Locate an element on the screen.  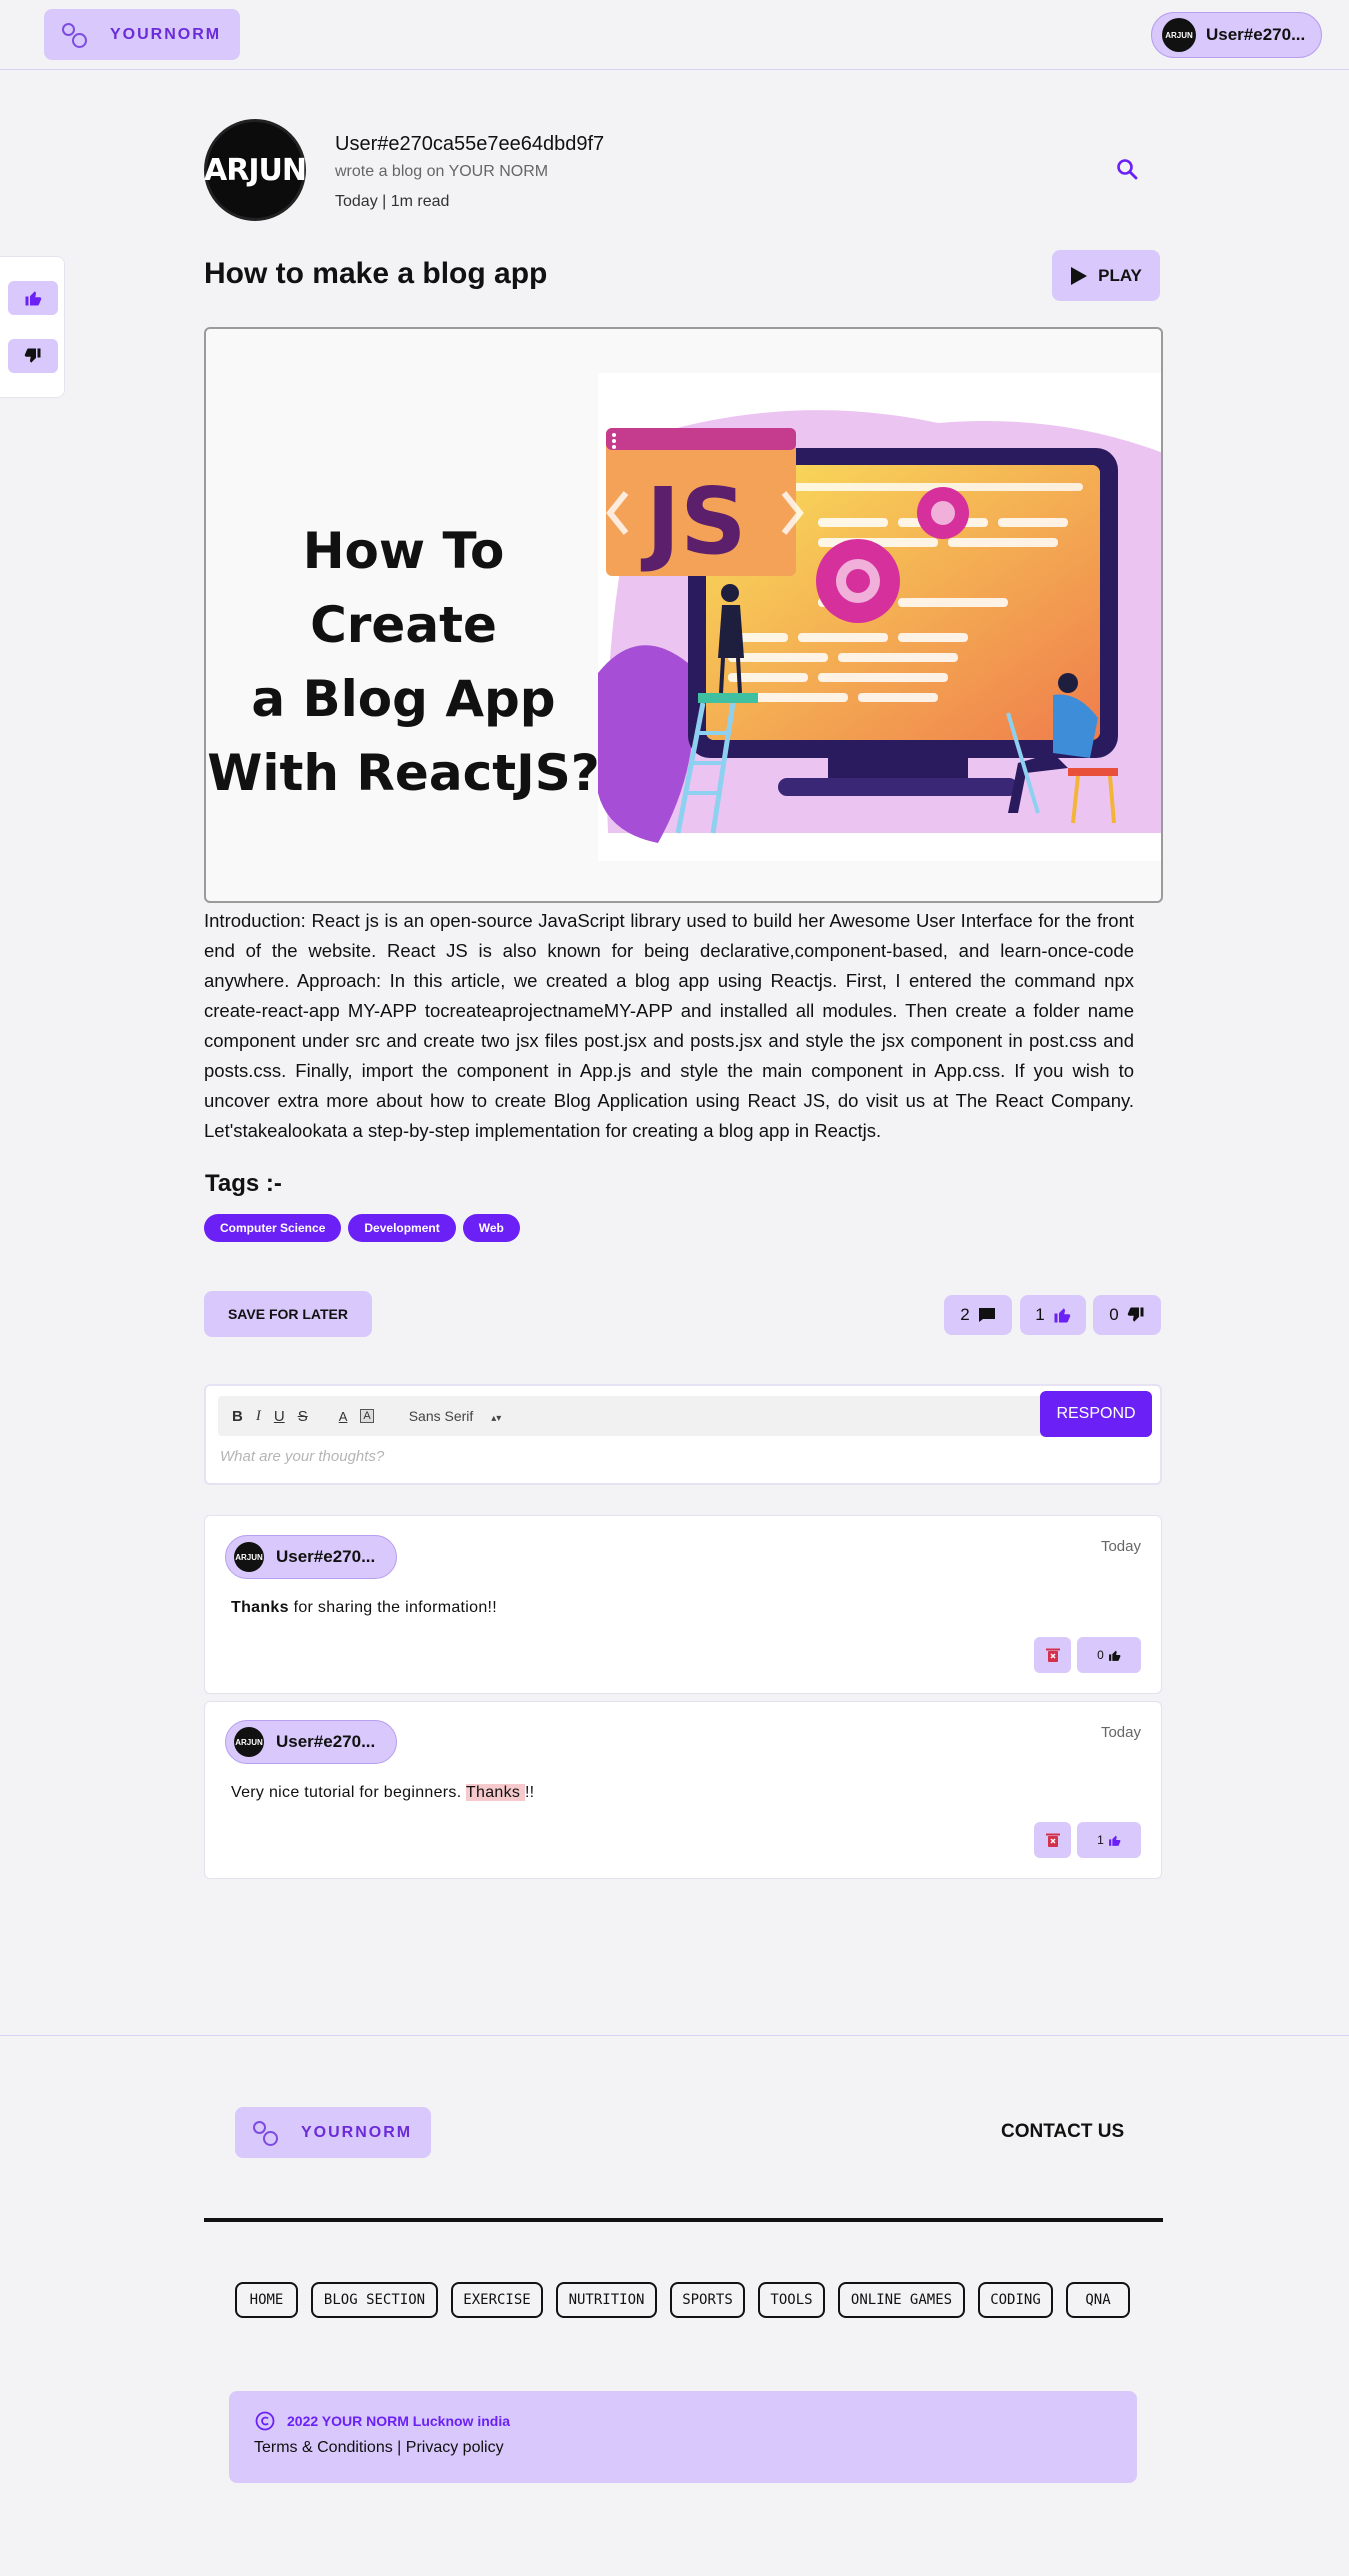
play-label: PLAY is located at coordinates (1120, 275).